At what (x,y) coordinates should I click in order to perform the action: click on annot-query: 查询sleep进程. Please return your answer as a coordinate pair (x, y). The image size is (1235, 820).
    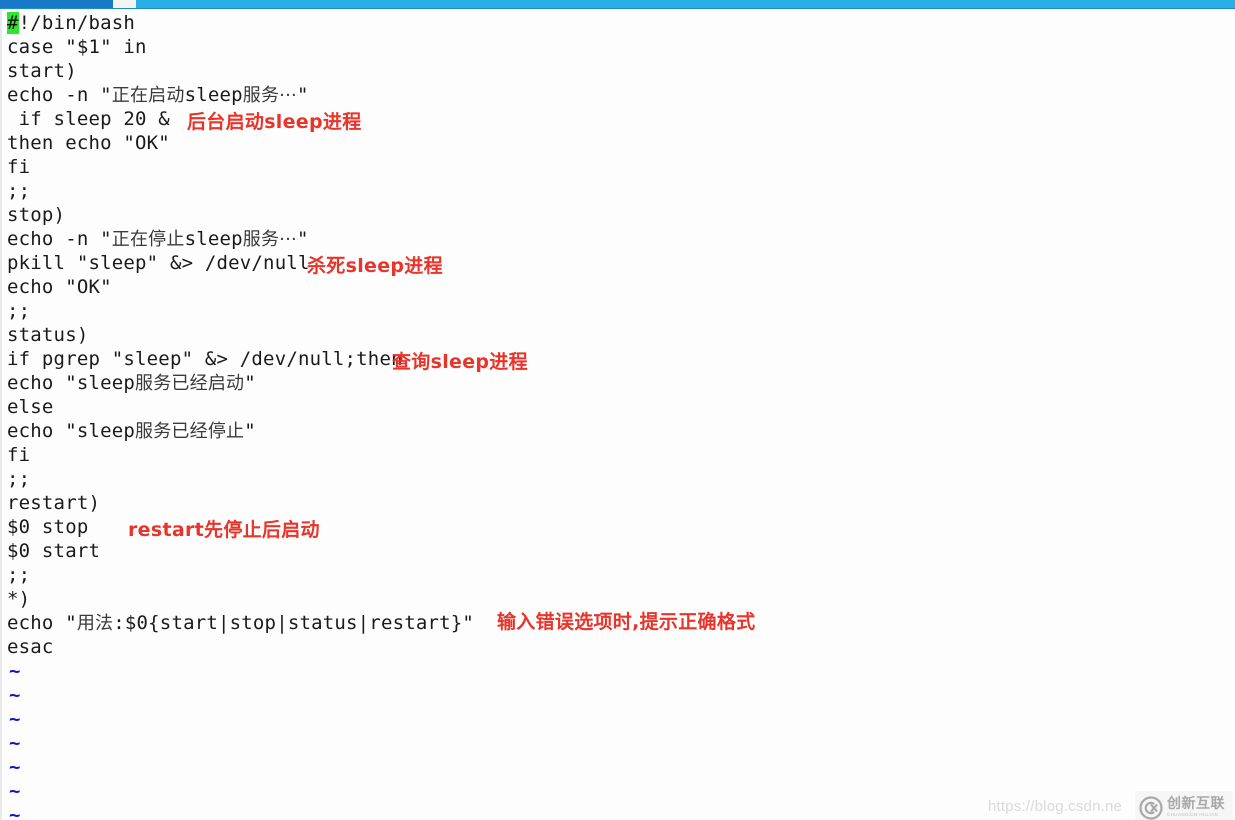
    Looking at the image, I should click on (460, 362).